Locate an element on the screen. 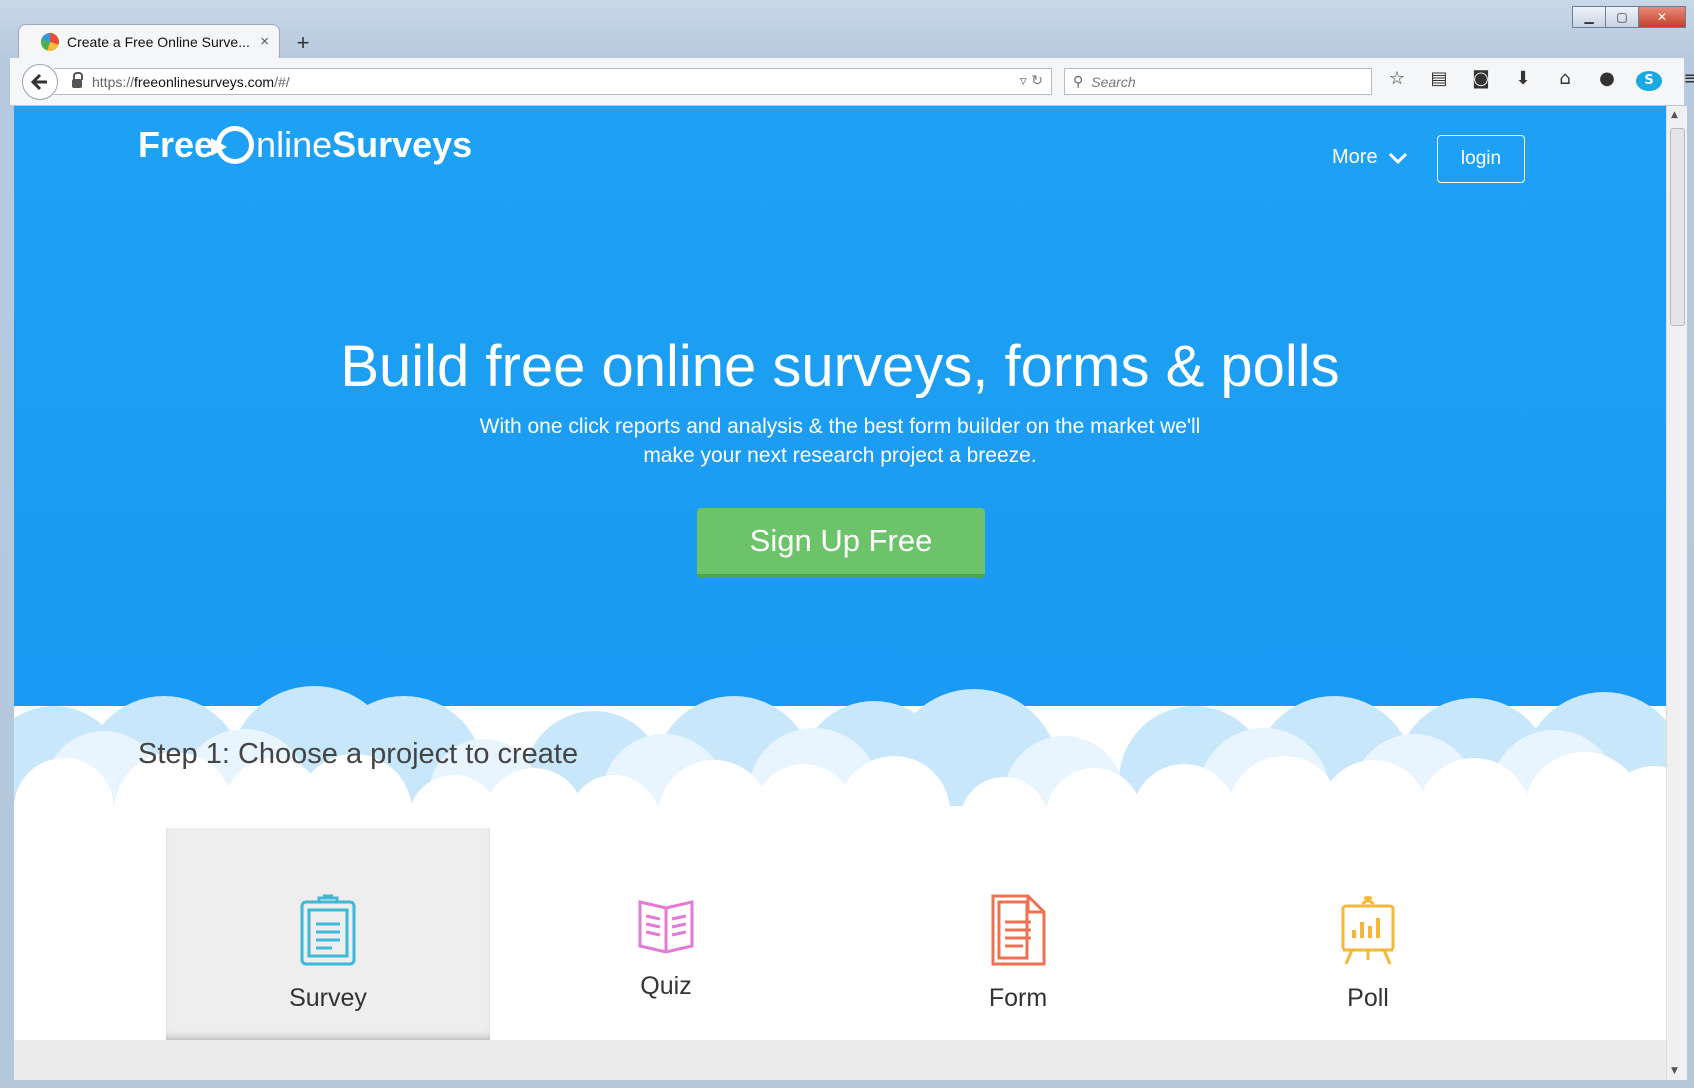 This screenshot has width=1694, height=1088. logo-surveys-text: Surveys is located at coordinates (402, 144).